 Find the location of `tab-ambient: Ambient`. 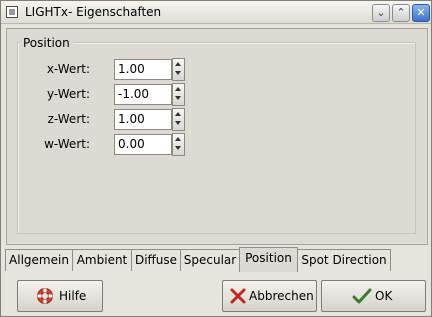

tab-ambient: Ambient is located at coordinates (102, 260).